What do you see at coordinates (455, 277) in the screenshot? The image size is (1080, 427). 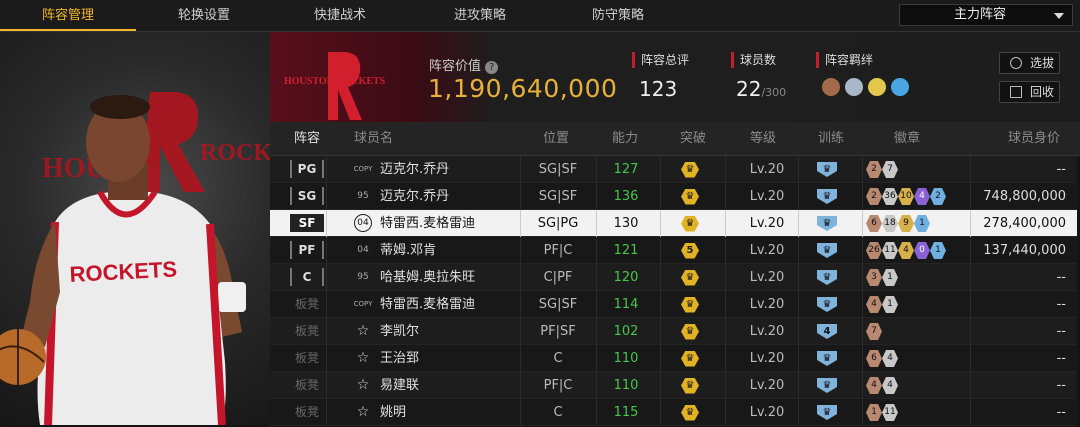 I see `player-name: 哈基姆.奥拉朱旺` at bounding box center [455, 277].